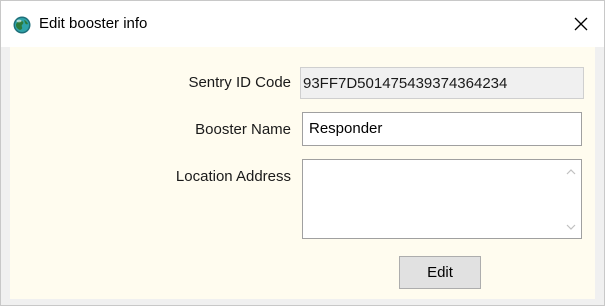  What do you see at coordinates (22, 25) in the screenshot?
I see `app-globe-icon` at bounding box center [22, 25].